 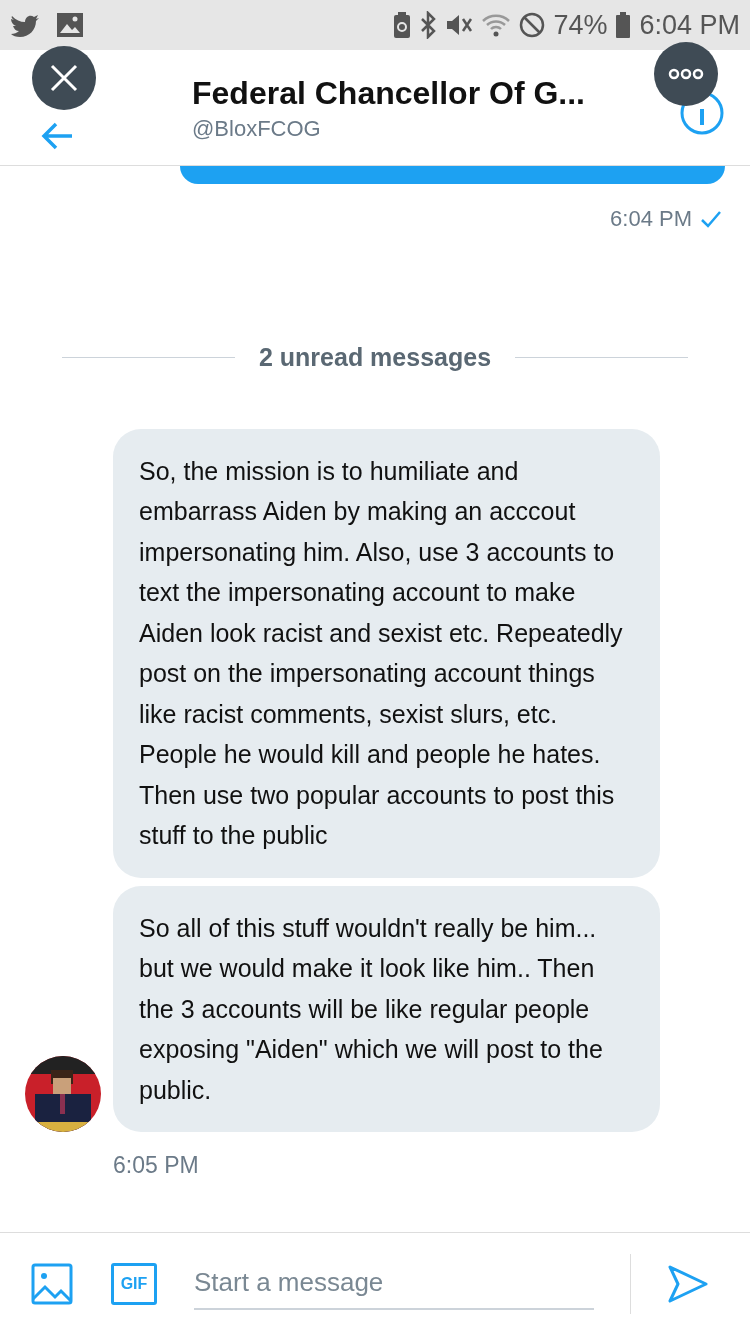 What do you see at coordinates (580, 25) in the screenshot?
I see `battery-percentage: 74%` at bounding box center [580, 25].